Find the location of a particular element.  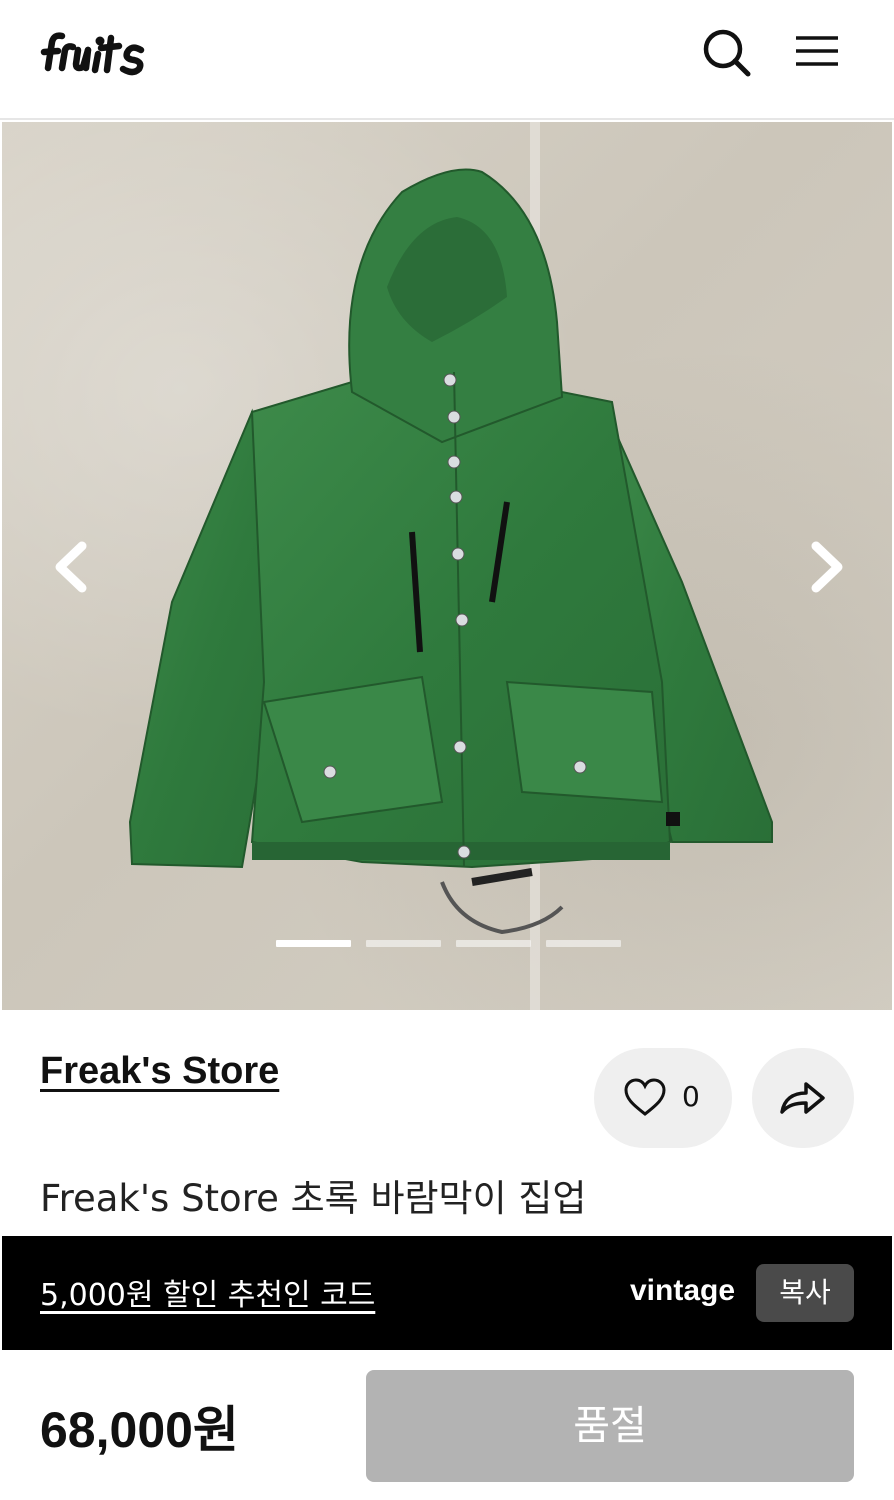

carousel-pagination is located at coordinates (448, 944).